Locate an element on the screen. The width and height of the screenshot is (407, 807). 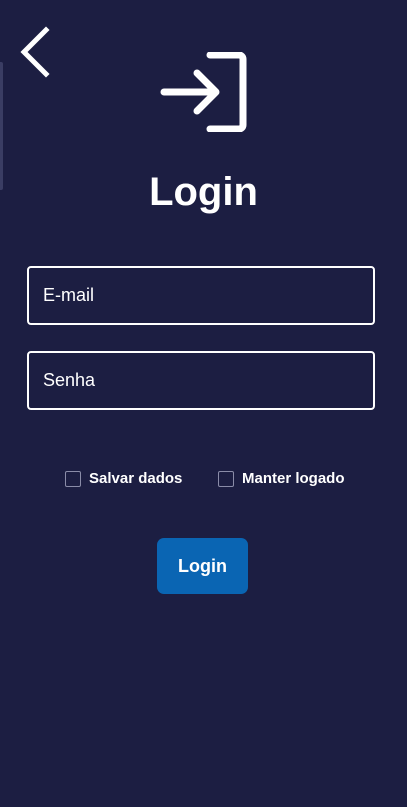
password-field is located at coordinates (201, 380).